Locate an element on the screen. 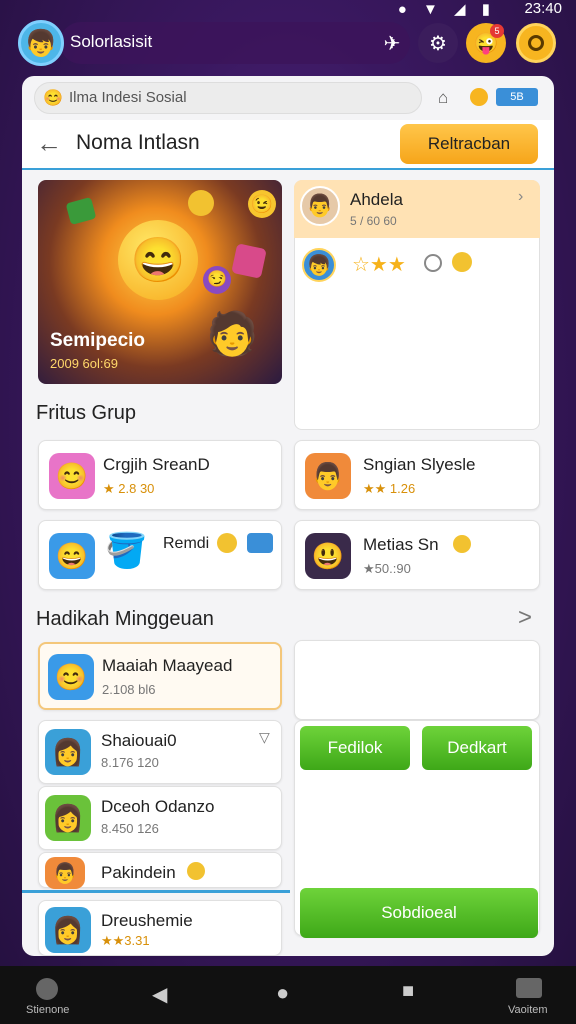  character-icon: 🧑 is located at coordinates (232, 333).